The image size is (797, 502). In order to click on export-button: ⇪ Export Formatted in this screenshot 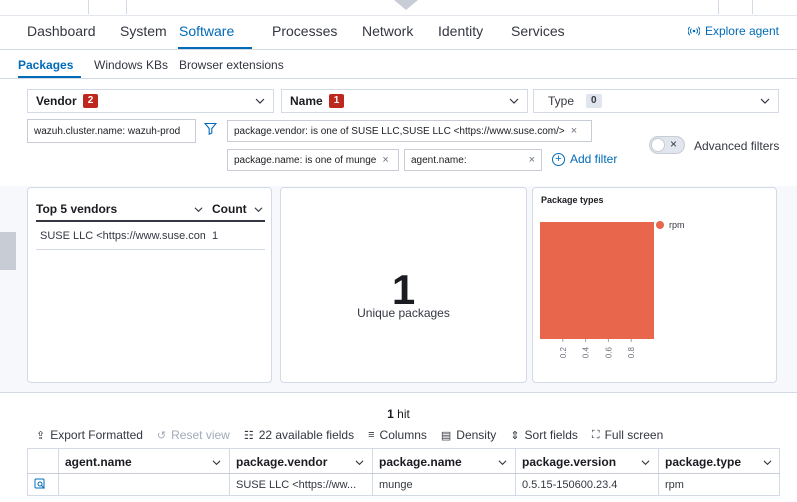, I will do `click(89, 435)`.